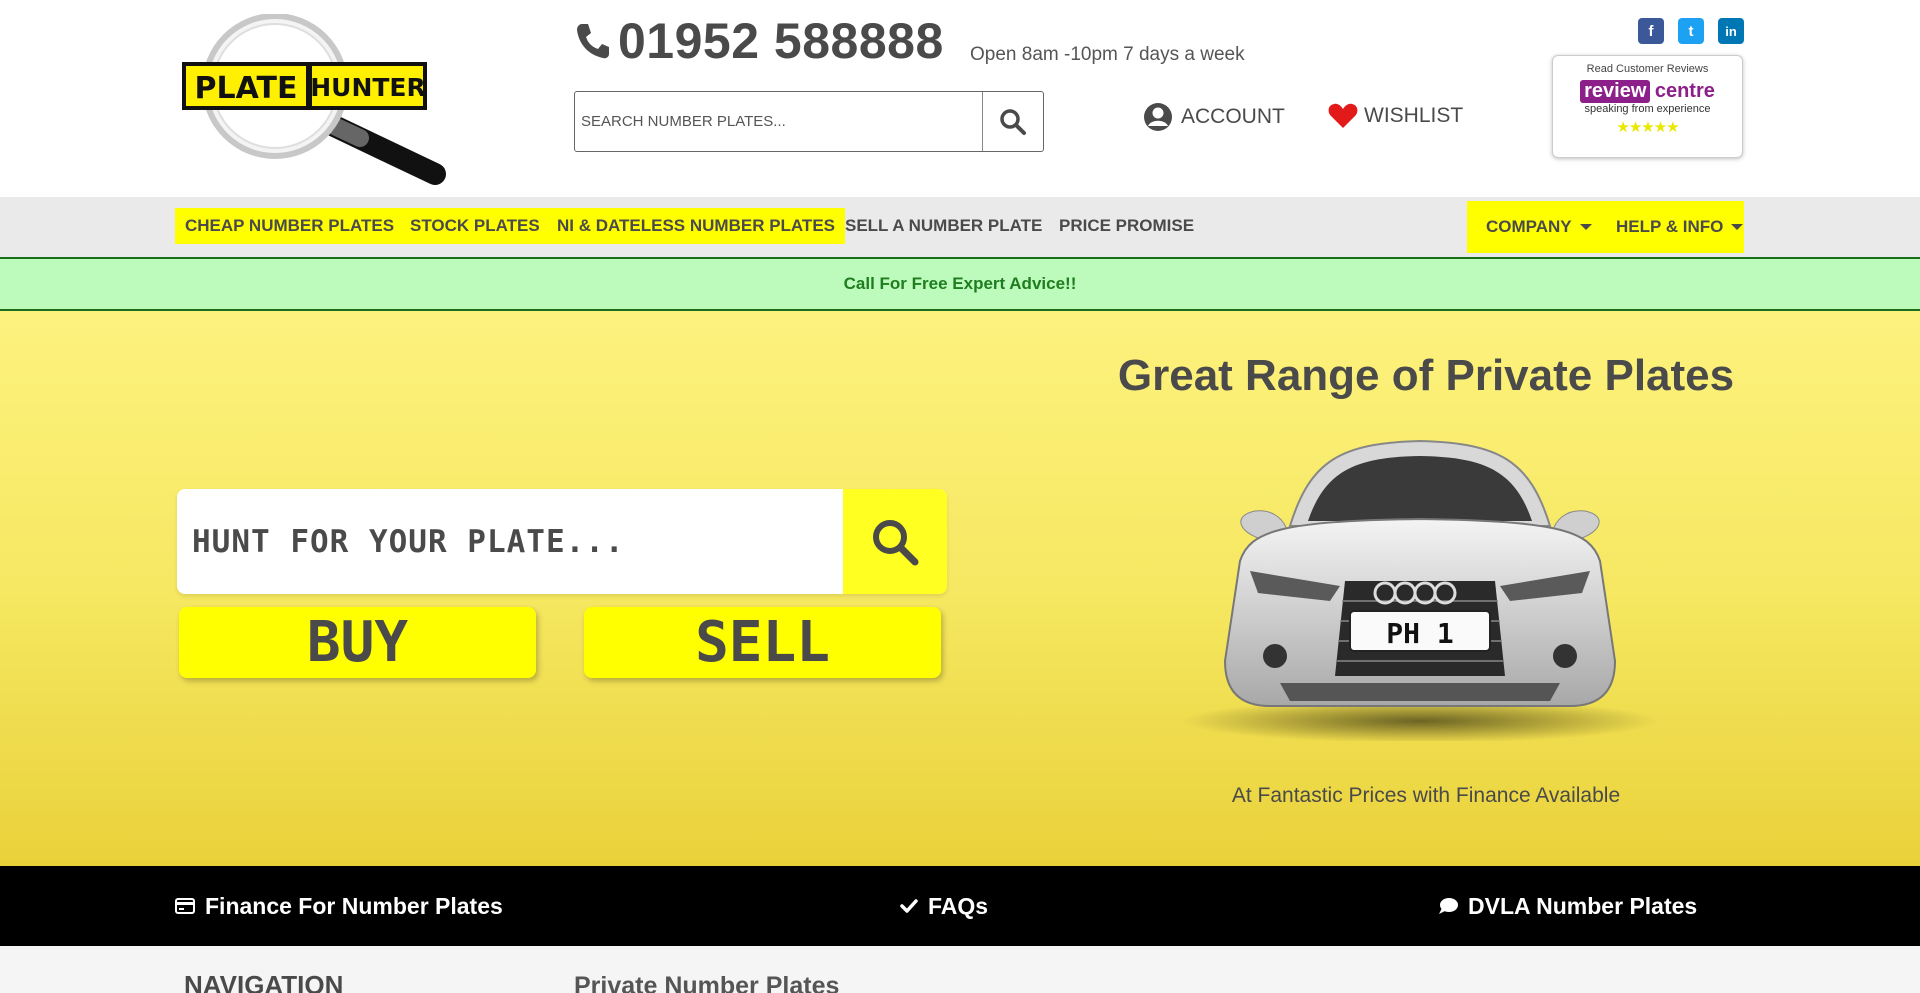  Describe the element at coordinates (1615, 91) in the screenshot. I see `review-logo-part1: review` at that location.